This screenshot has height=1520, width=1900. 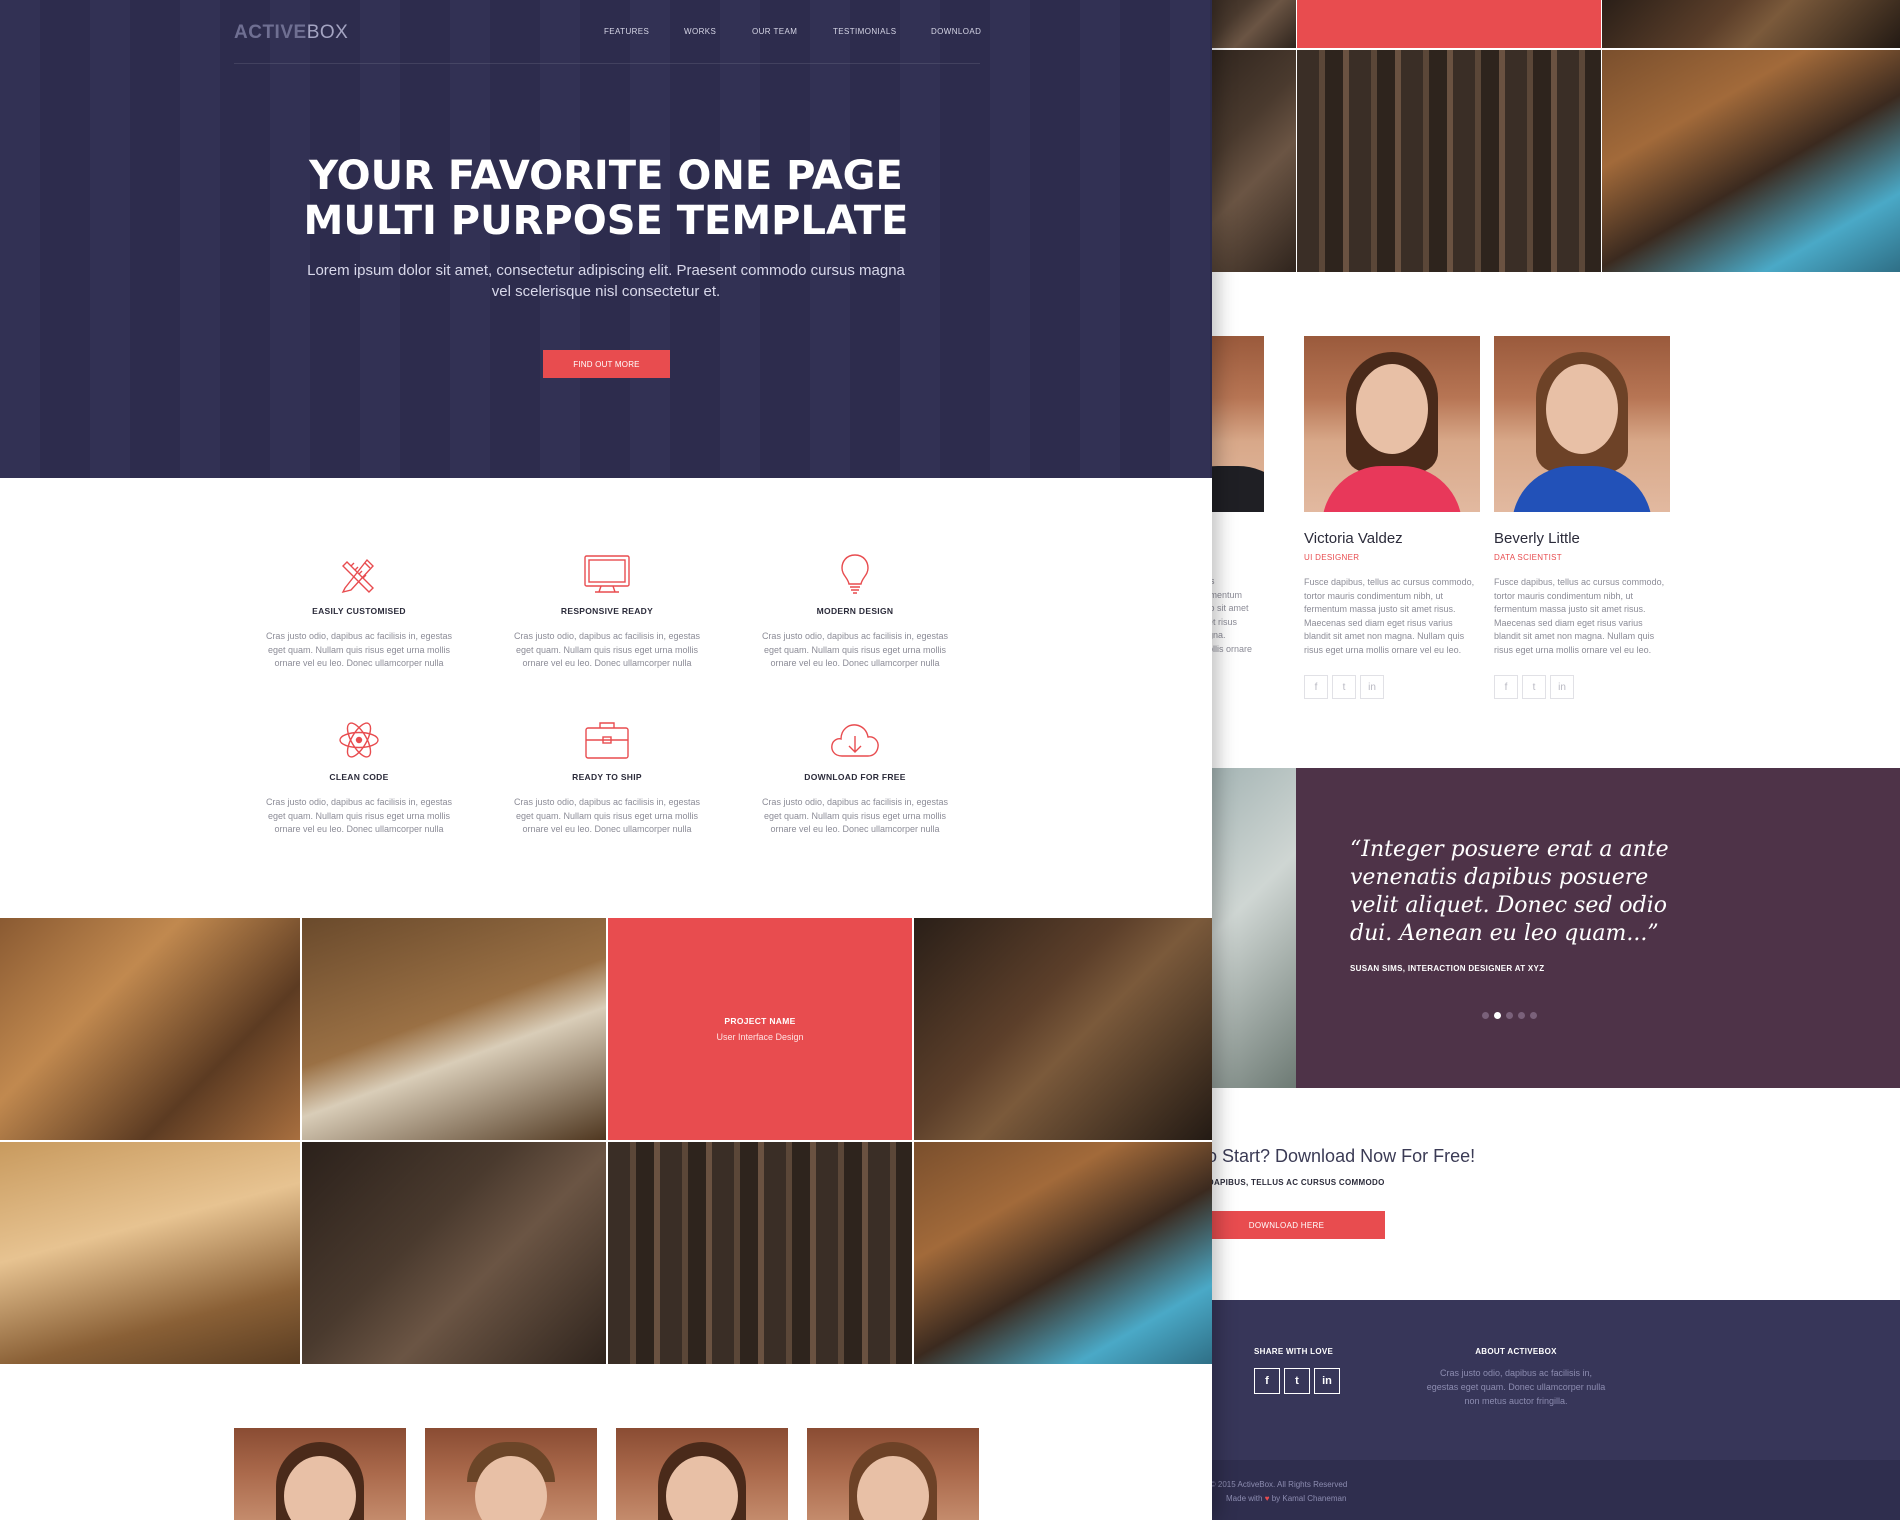 I want to click on work-thumb-tools, so click(x=454, y=1253).